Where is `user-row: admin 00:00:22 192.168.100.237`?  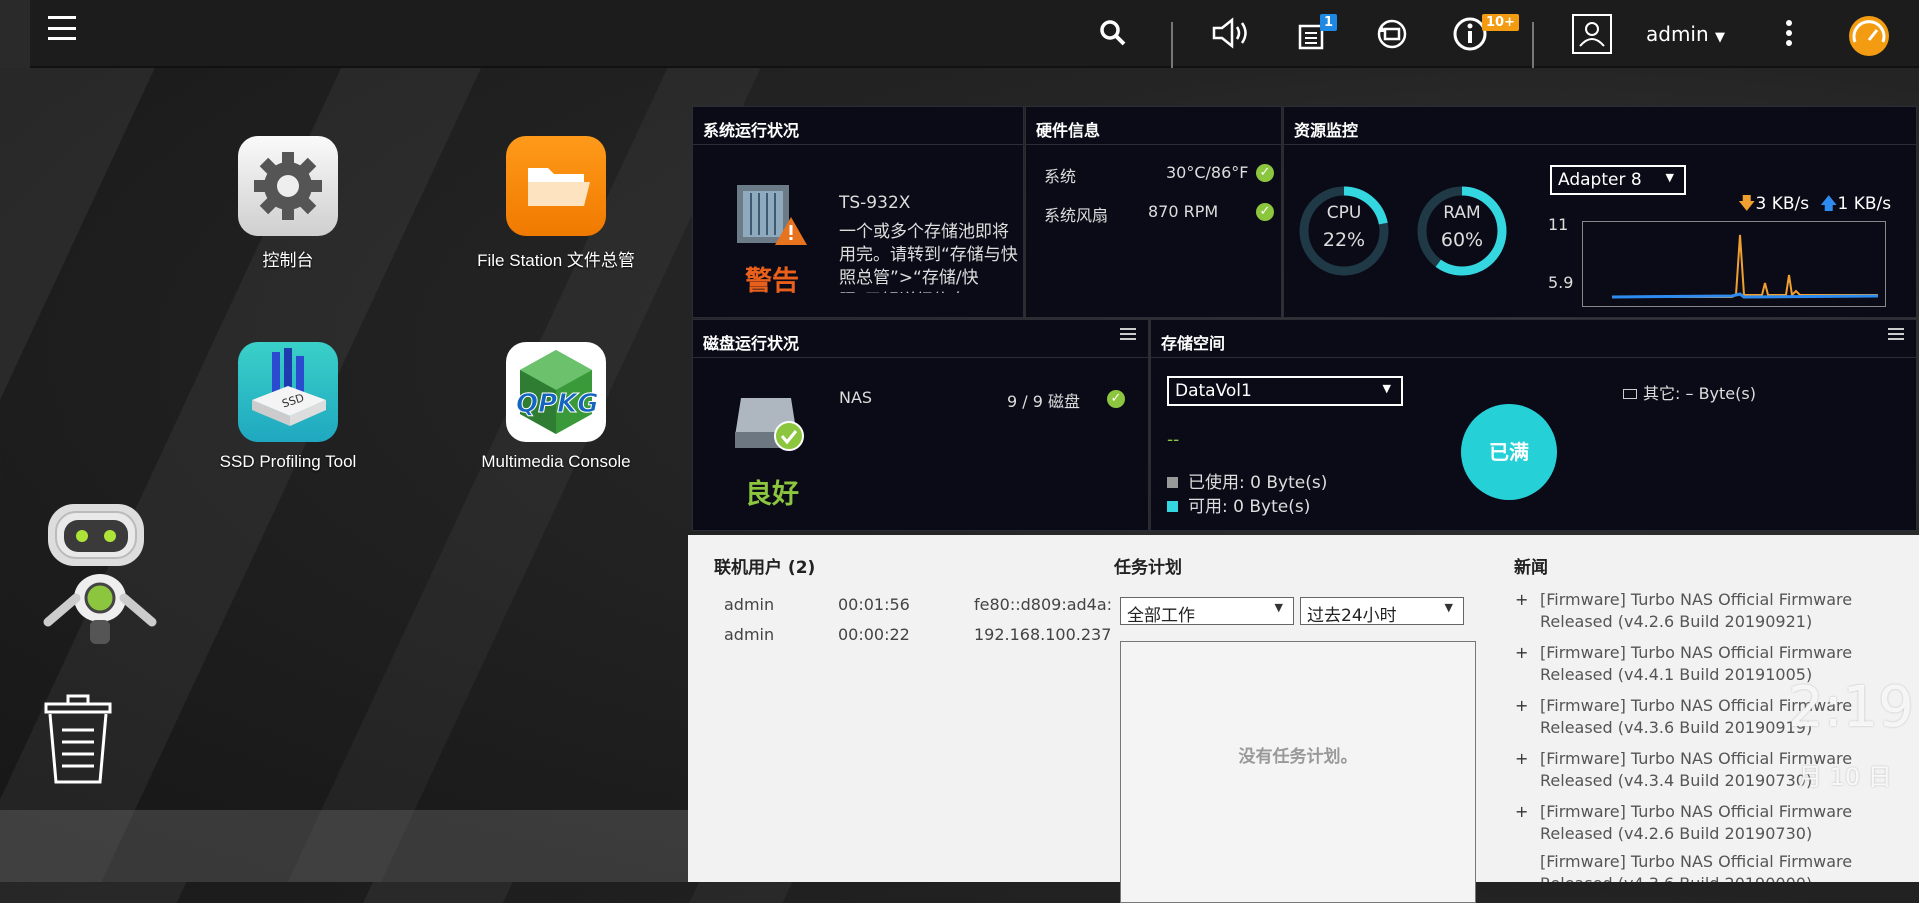 user-row: admin 00:00:22 192.168.100.237 is located at coordinates (917, 634).